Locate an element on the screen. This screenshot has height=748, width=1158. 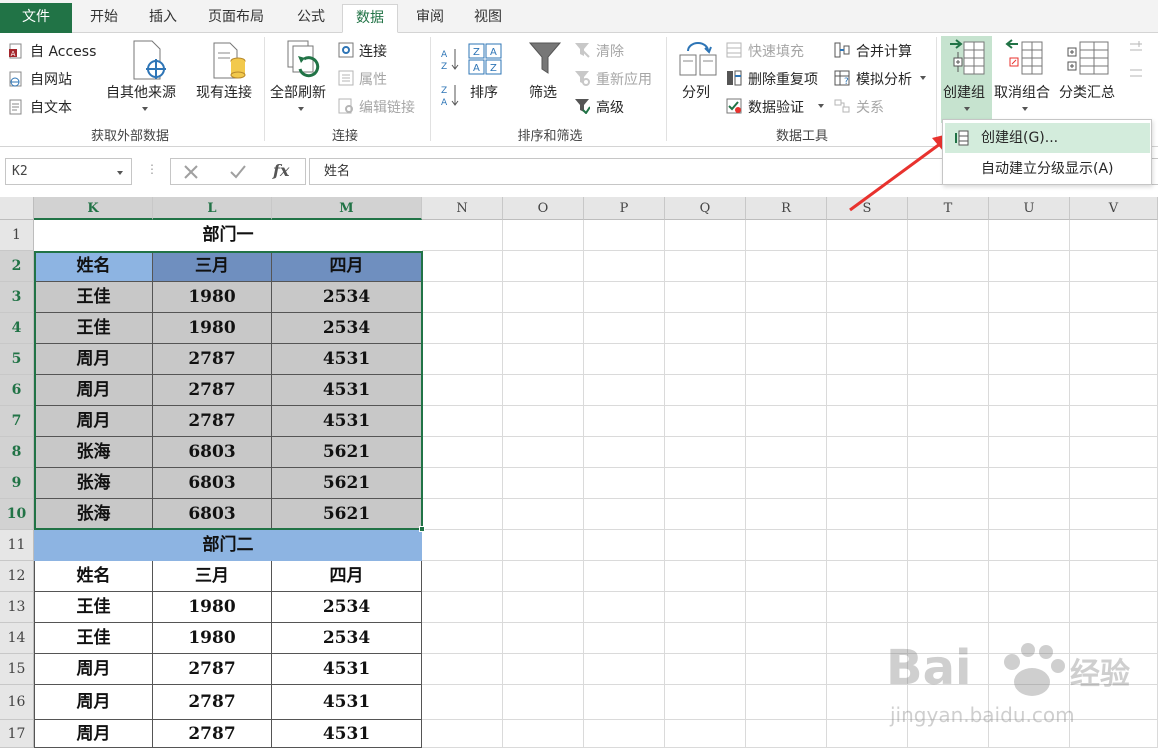
column-header-u: U is located at coordinates (1029, 208).